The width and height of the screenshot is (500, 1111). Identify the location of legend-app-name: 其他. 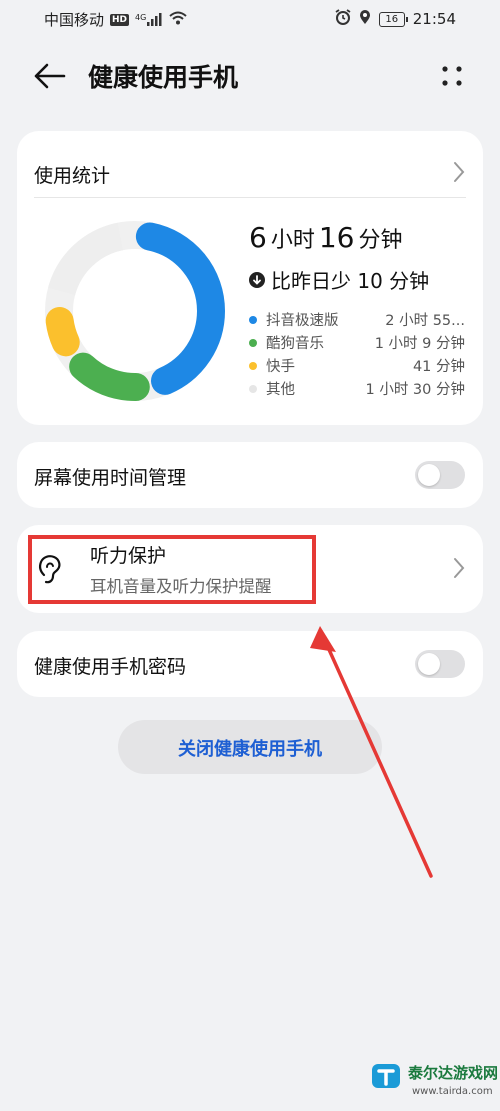
(280, 390).